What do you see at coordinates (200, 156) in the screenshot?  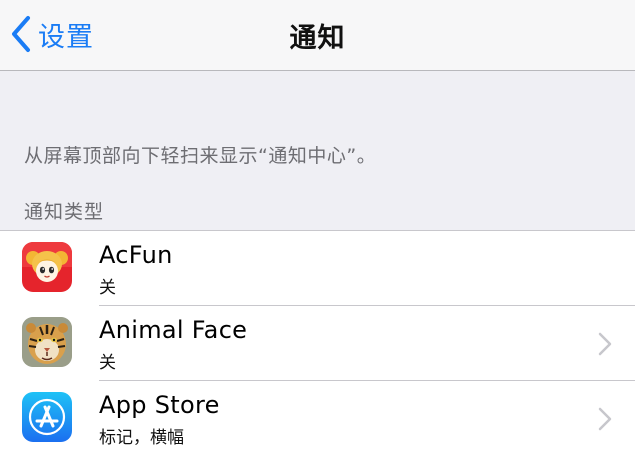 I see `notification-center-hint: 从屏幕顶部向下轻扫来显示“通知中心”。` at bounding box center [200, 156].